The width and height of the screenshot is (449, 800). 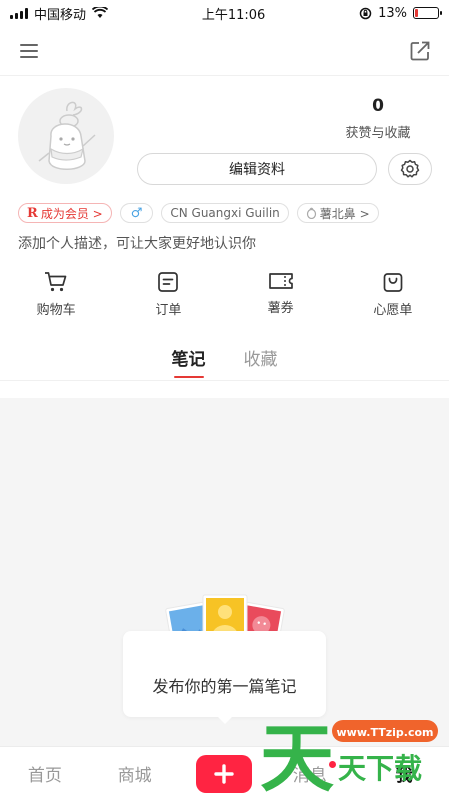 I want to click on location-tag: CN Guangxi Guilin, so click(x=225, y=213).